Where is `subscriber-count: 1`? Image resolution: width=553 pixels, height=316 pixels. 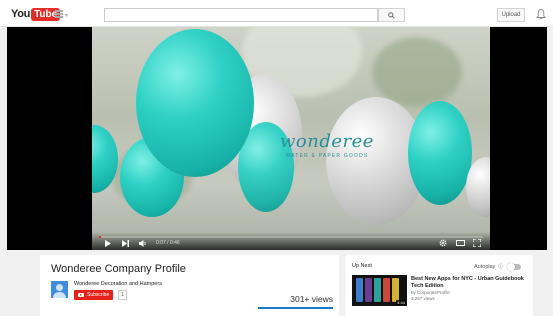
subscriber-count: 1 is located at coordinates (122, 295).